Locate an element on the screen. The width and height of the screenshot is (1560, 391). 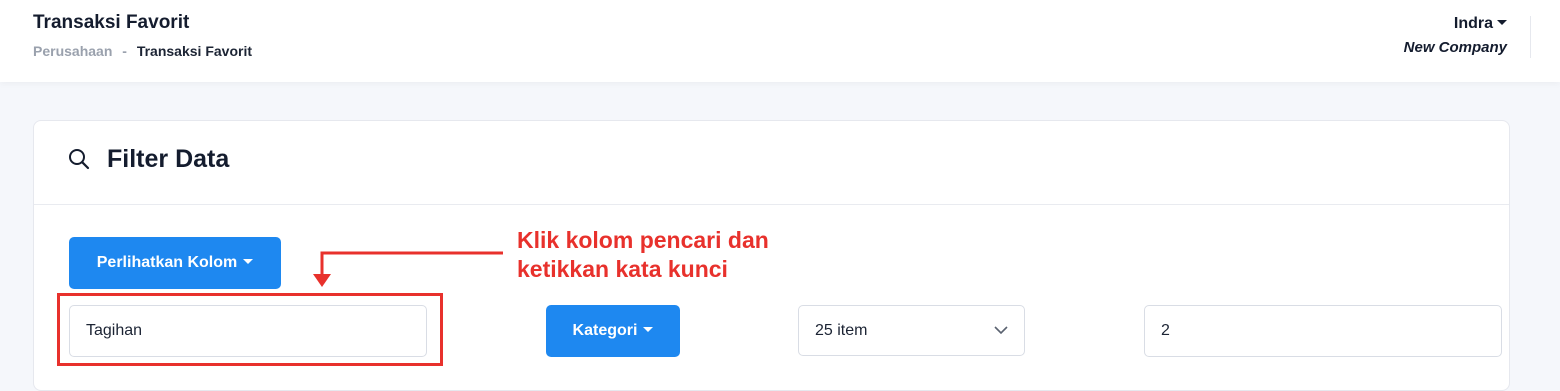
company-name: New Company is located at coordinates (1455, 47).